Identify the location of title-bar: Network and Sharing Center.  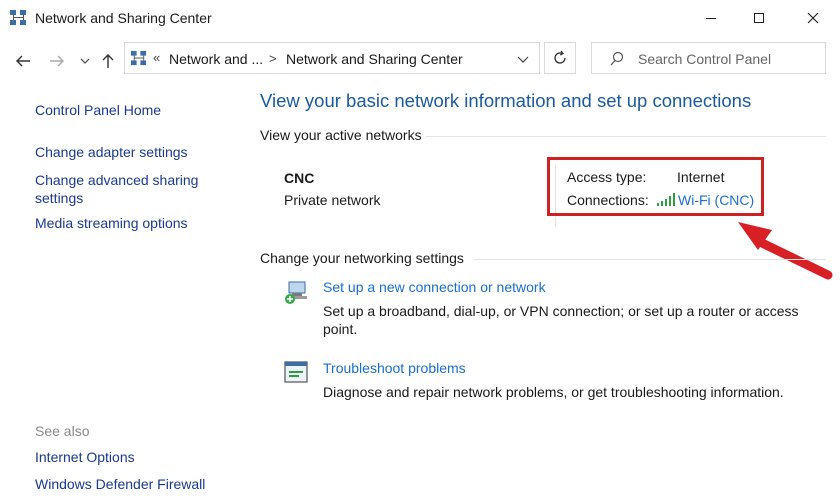
(420, 18).